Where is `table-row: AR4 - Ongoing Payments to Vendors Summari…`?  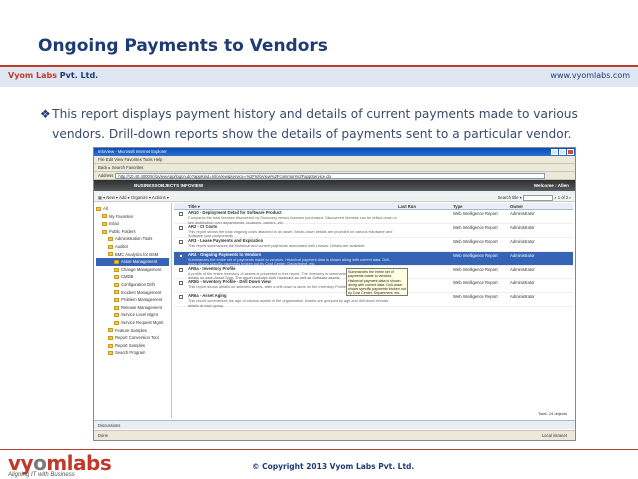
table-row: AR4 - Ongoing Payments to Vendors Summari… is located at coordinates (373, 259).